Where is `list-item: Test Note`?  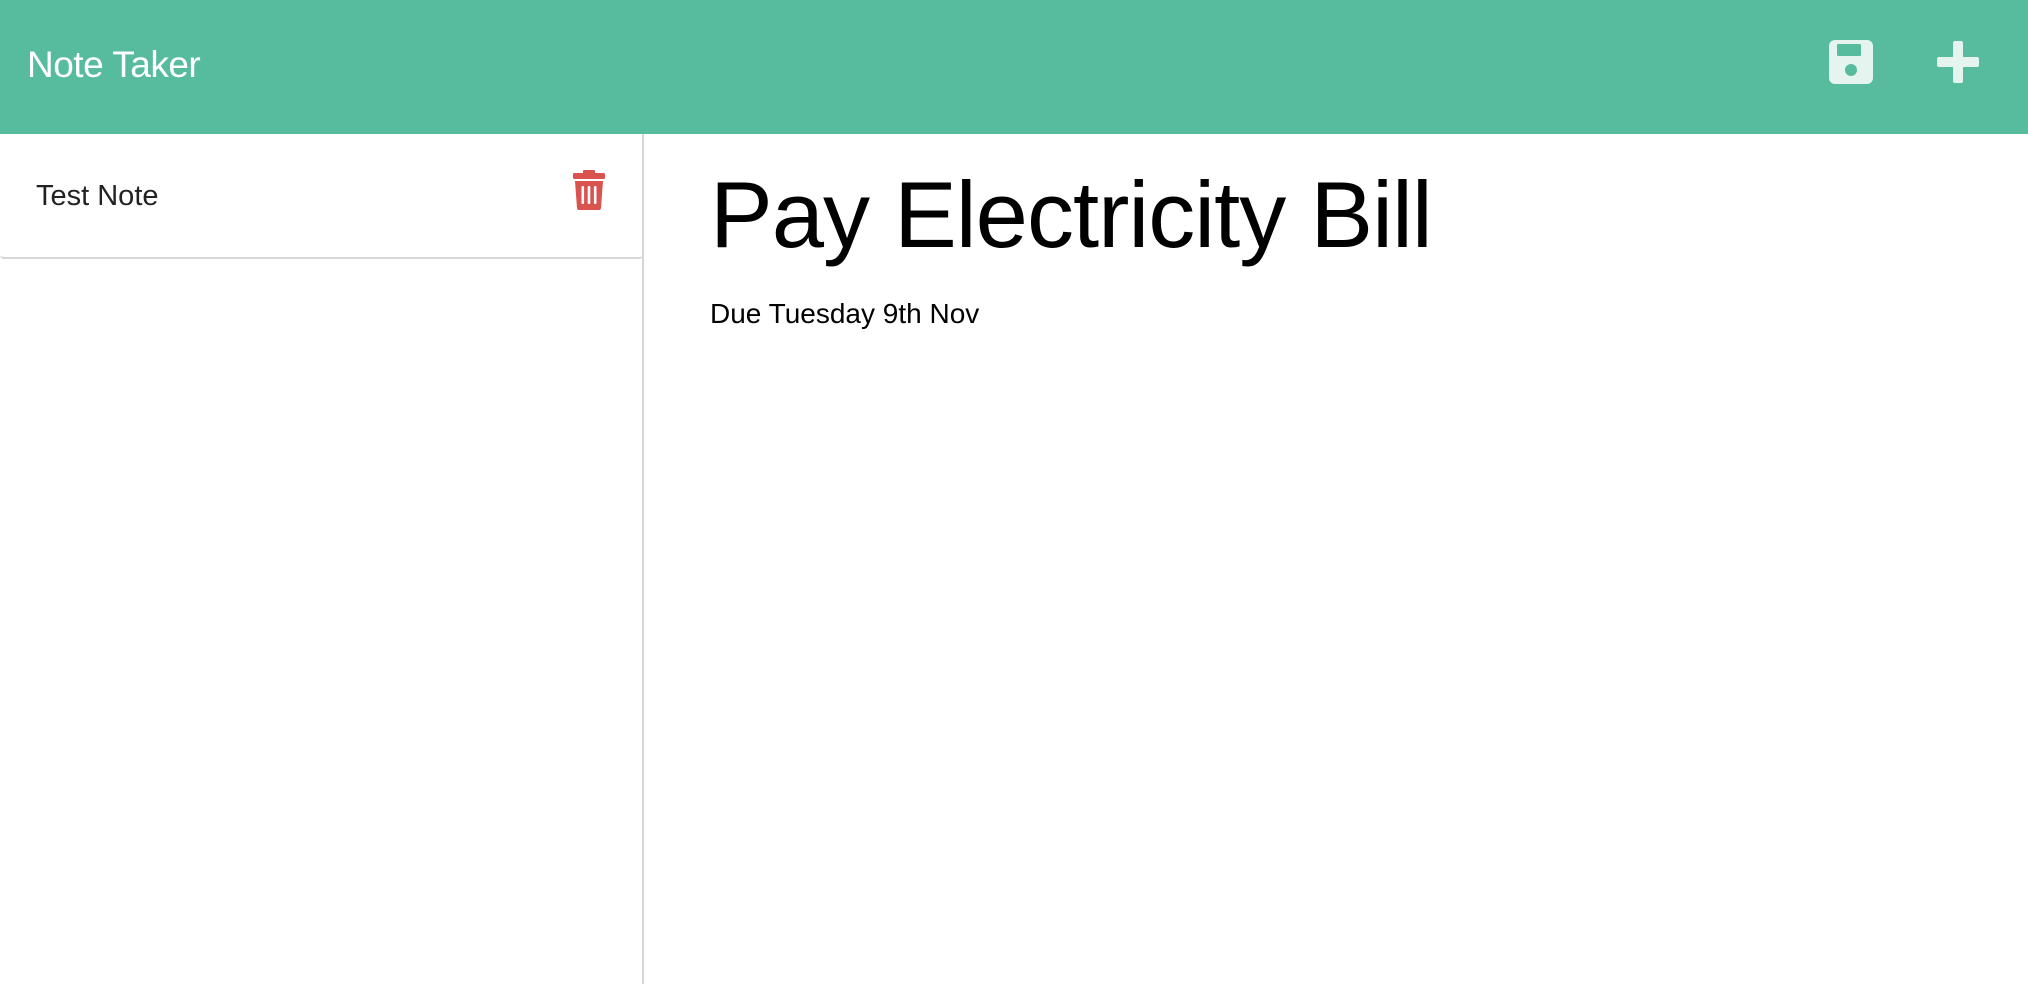 list-item: Test Note is located at coordinates (321, 196).